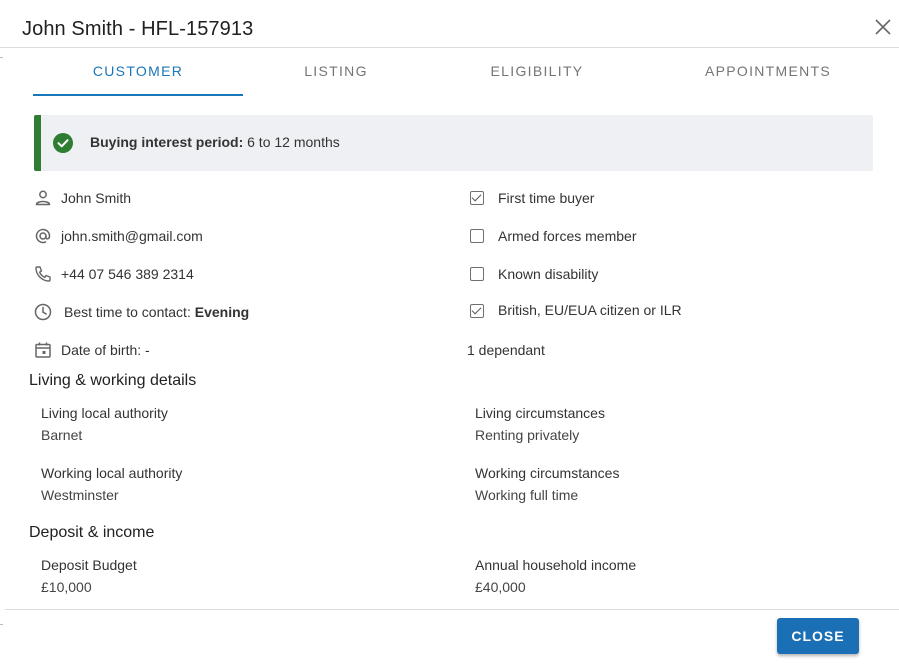 This screenshot has width=899, height=670. What do you see at coordinates (104, 413) in the screenshot?
I see `living-authority-label: Living local authority` at bounding box center [104, 413].